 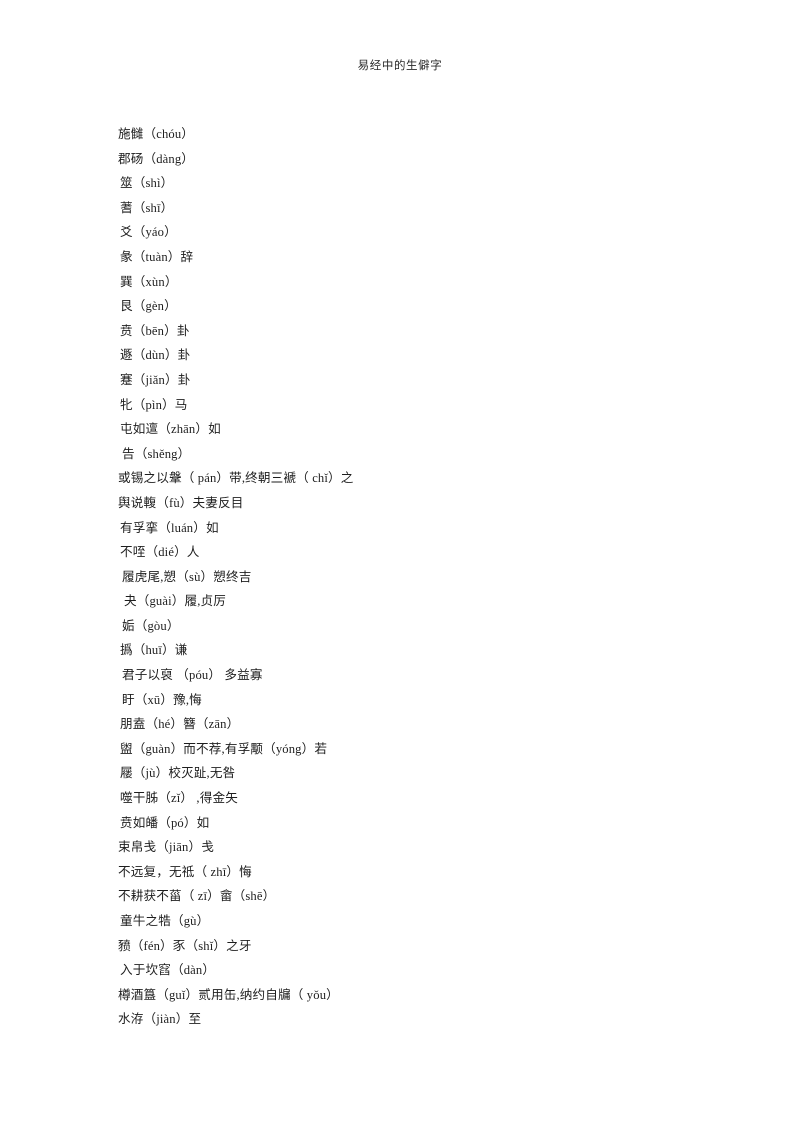 What do you see at coordinates (155, 355) in the screenshot?
I see `entry-line: 遯（dùn）卦` at bounding box center [155, 355].